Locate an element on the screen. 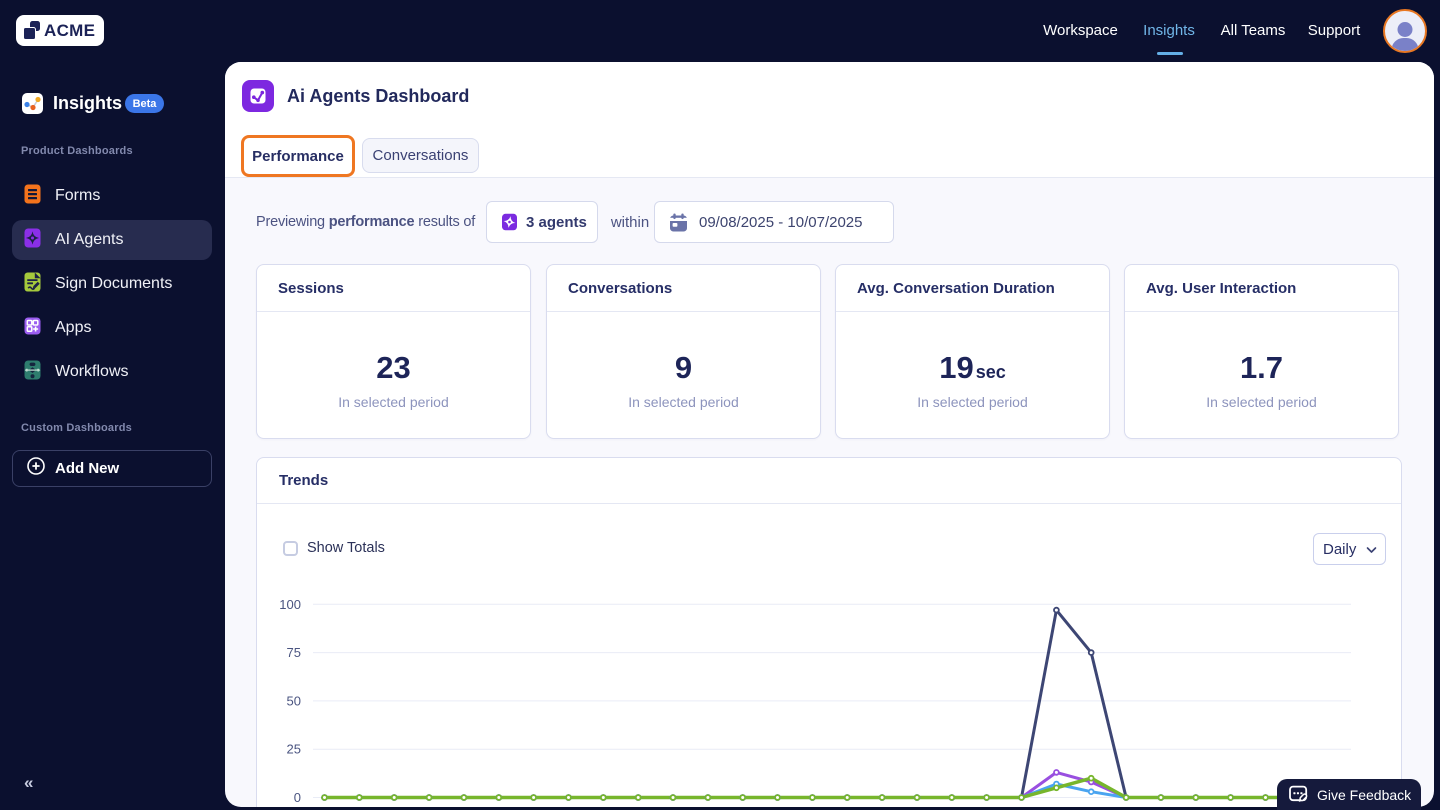  svg-text: 100 is located at coordinates (290, 604).